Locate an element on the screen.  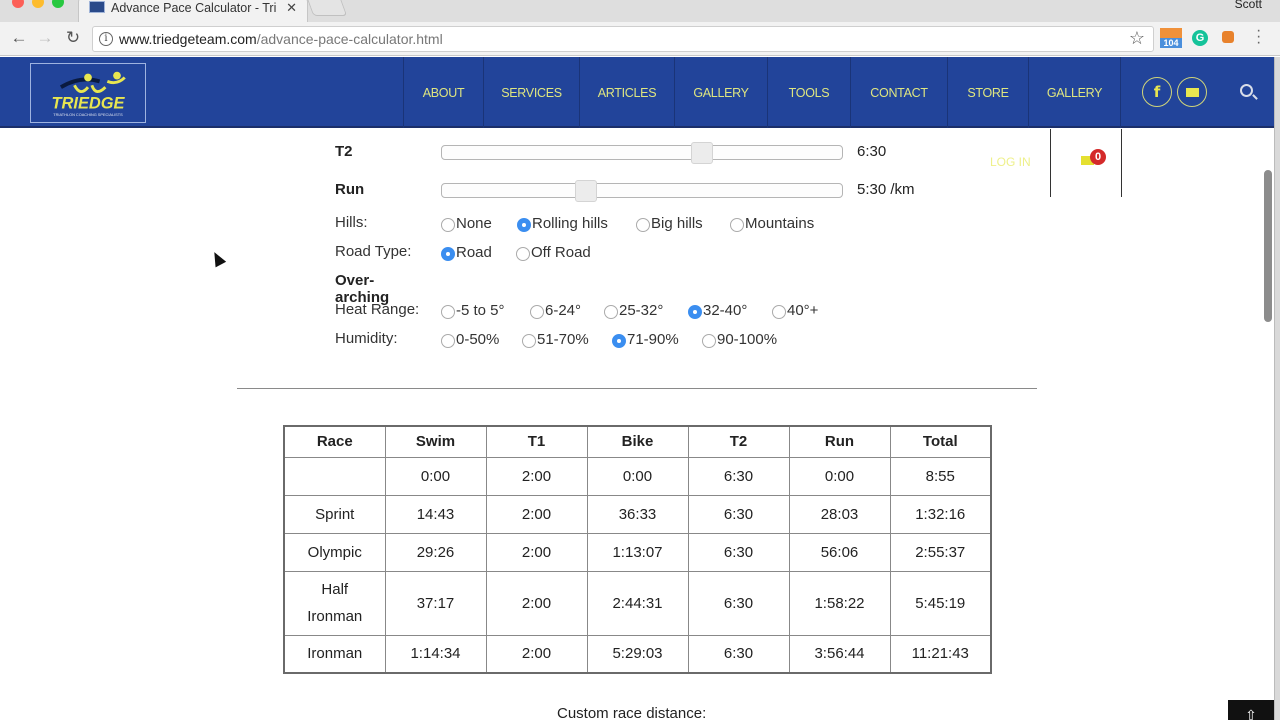
mail-extension-icon: 104 is located at coordinates (1171, 39).